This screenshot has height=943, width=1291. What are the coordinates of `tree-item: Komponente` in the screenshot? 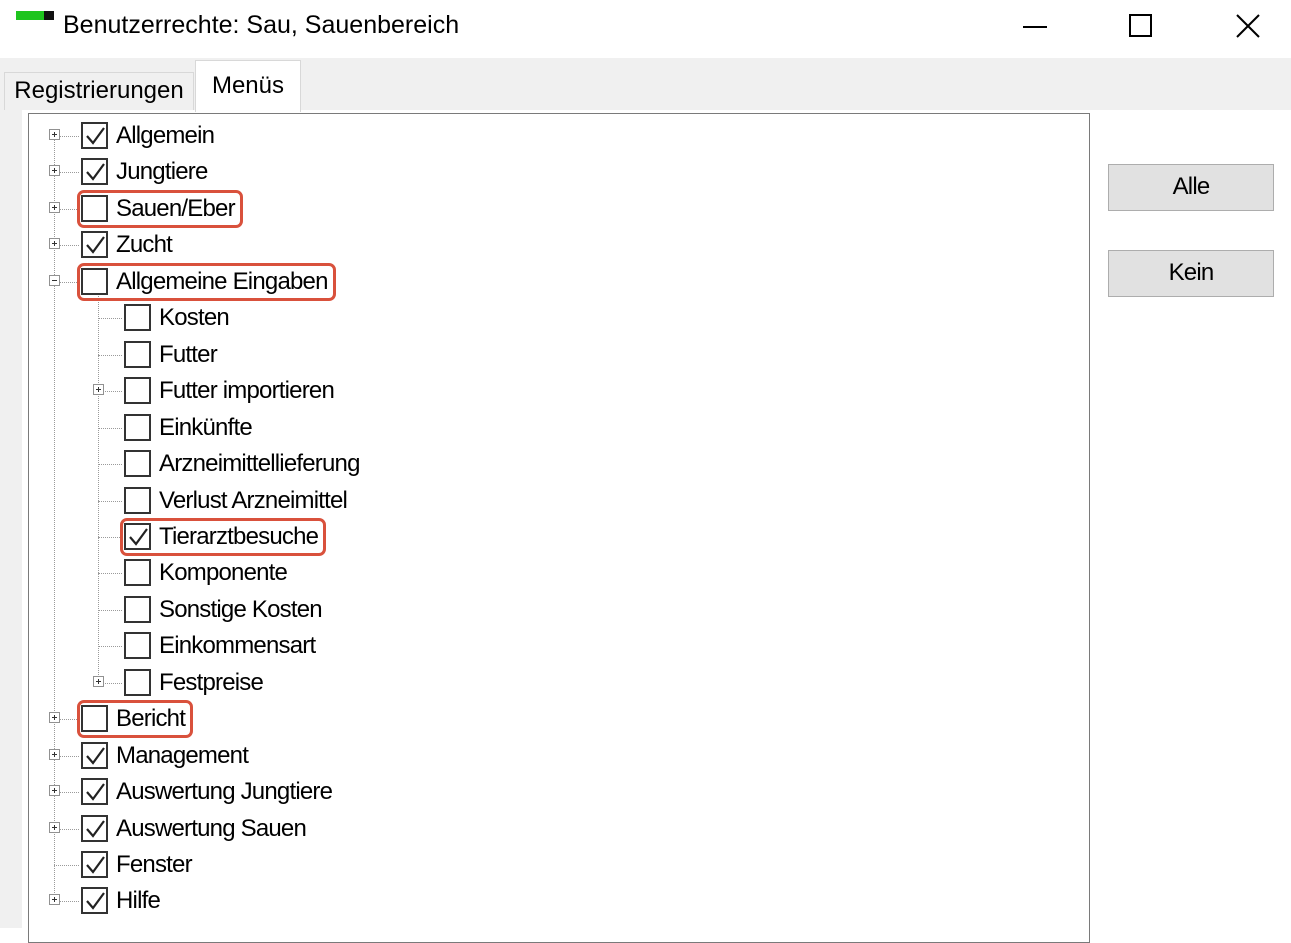 It's located at (529, 573).